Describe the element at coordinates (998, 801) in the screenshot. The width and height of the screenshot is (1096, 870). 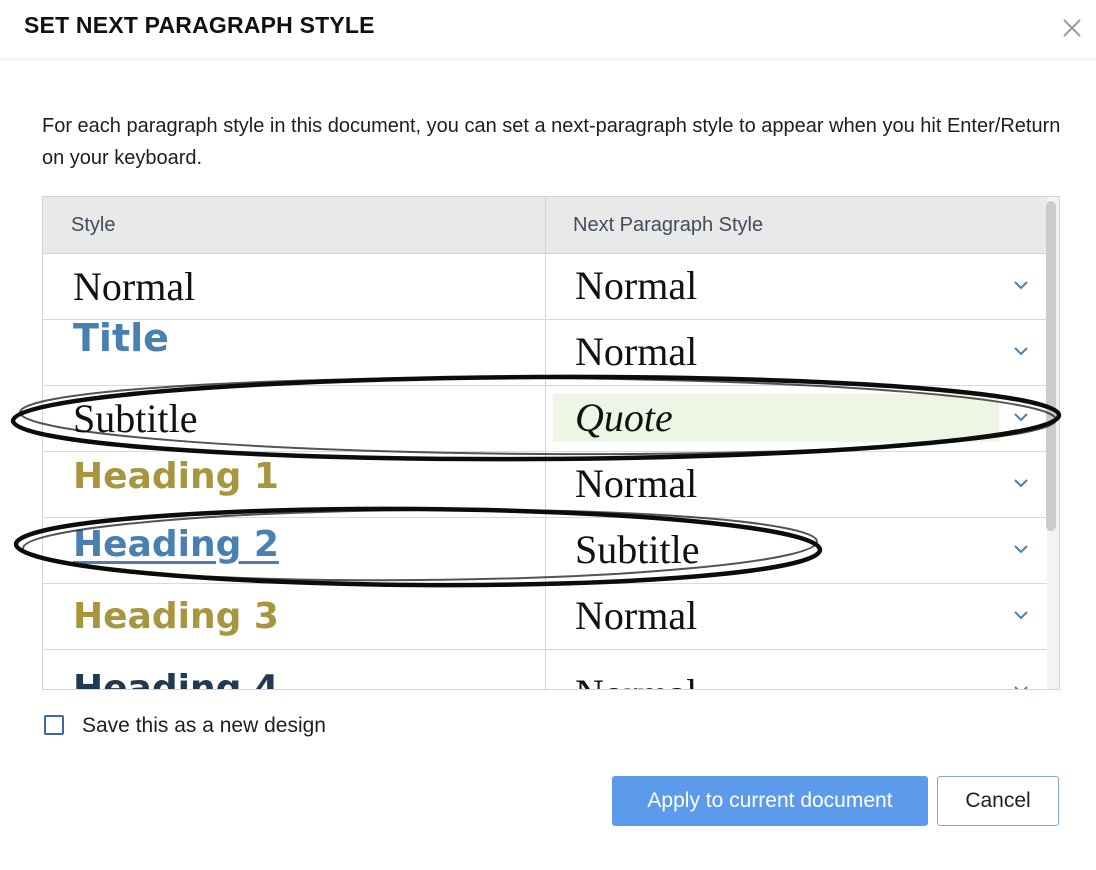
I see `cancel-button: Cancel` at that location.